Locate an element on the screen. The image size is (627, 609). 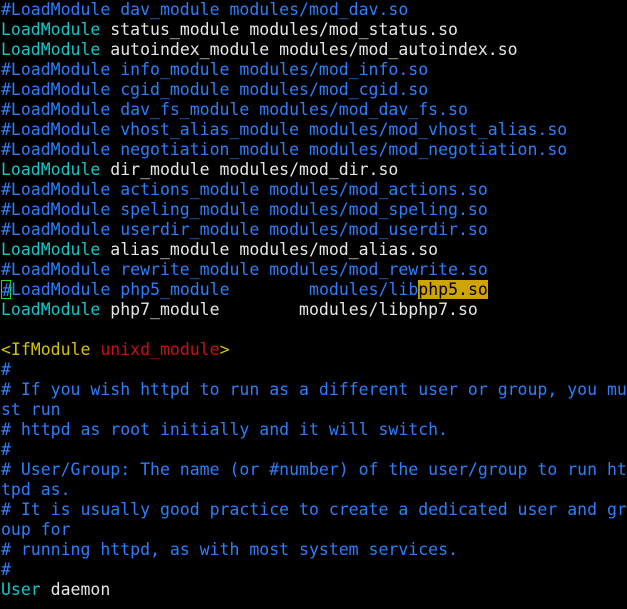
code-token: tpd as. is located at coordinates (36, 489).